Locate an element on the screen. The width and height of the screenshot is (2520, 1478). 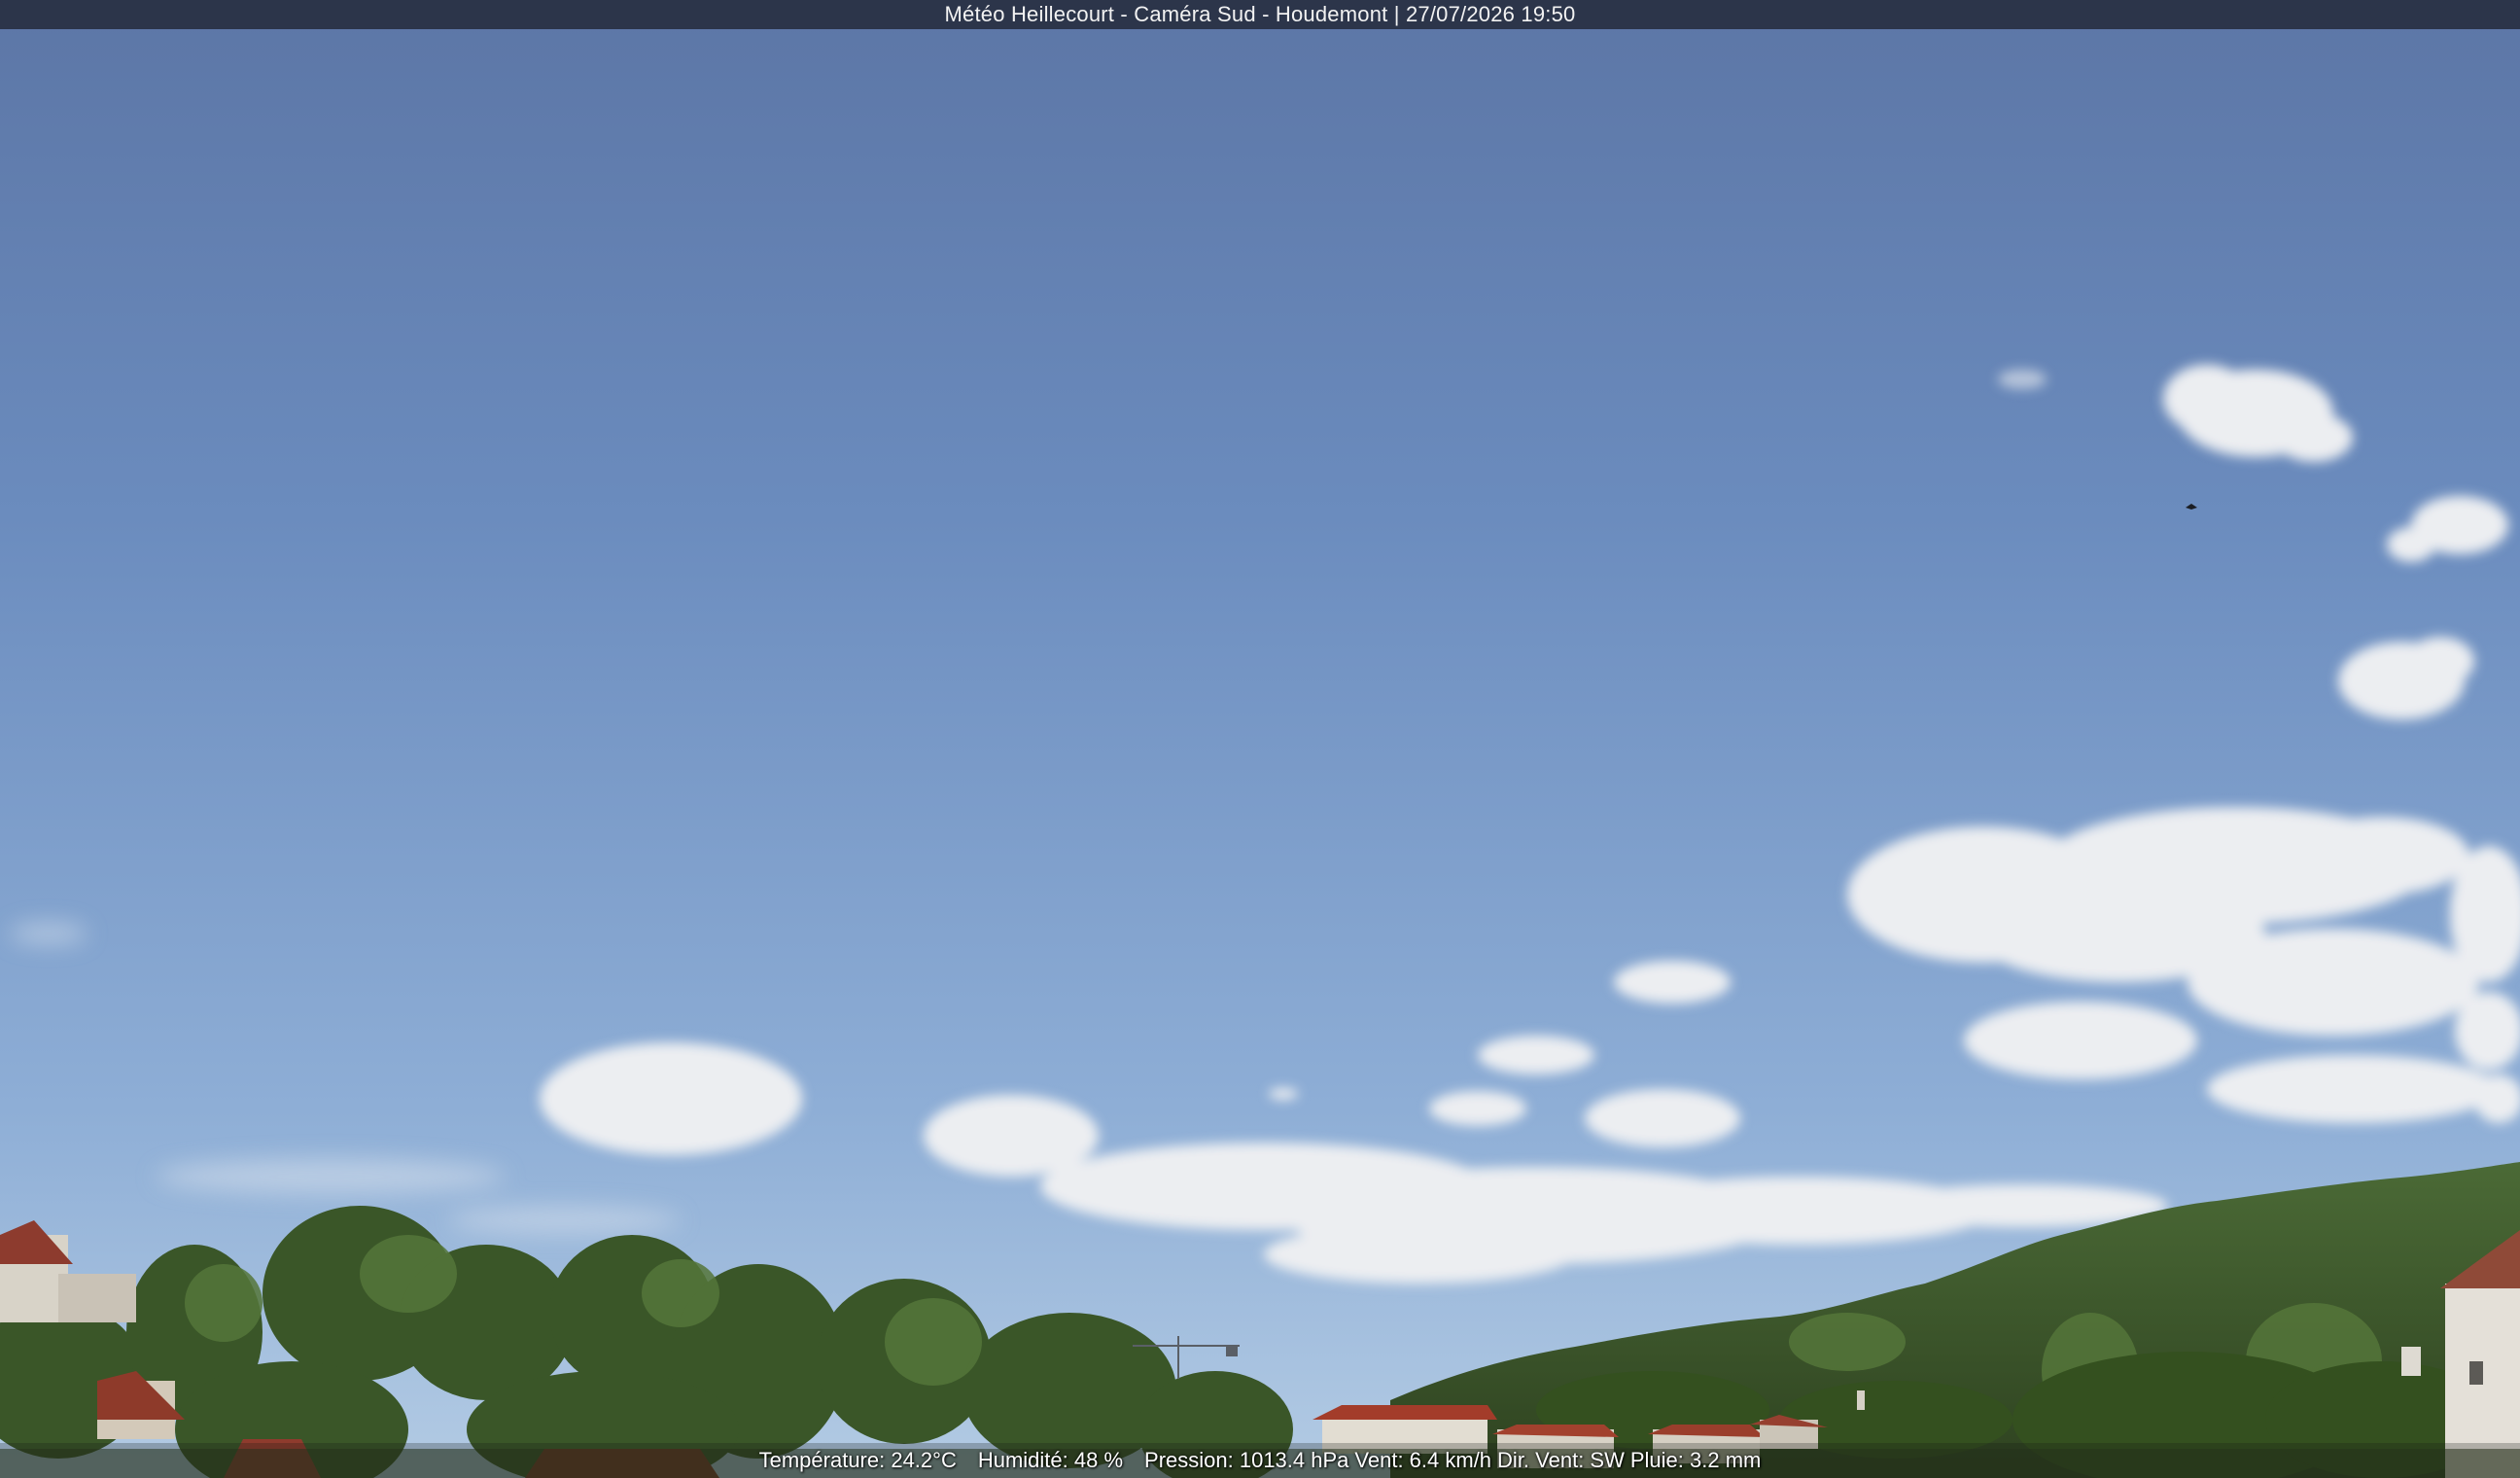
wind-direction-readout: Dir. Vent: SW is located at coordinates (1561, 1460).